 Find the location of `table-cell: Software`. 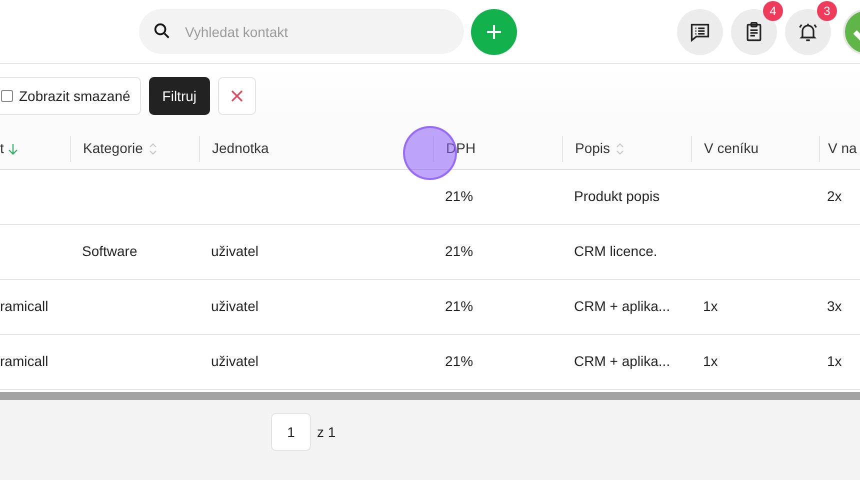

table-cell: Software is located at coordinates (110, 251).